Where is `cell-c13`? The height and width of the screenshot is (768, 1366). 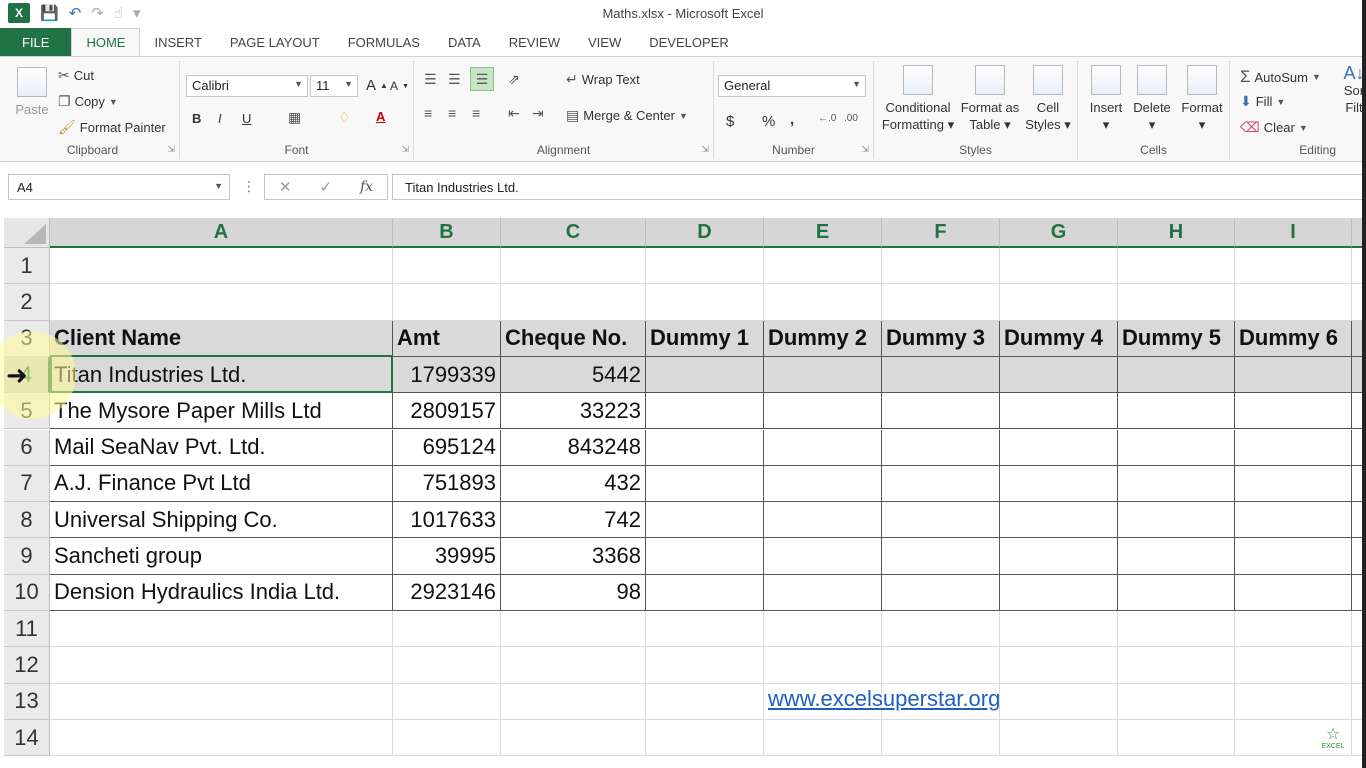
cell-c13 is located at coordinates (573, 701).